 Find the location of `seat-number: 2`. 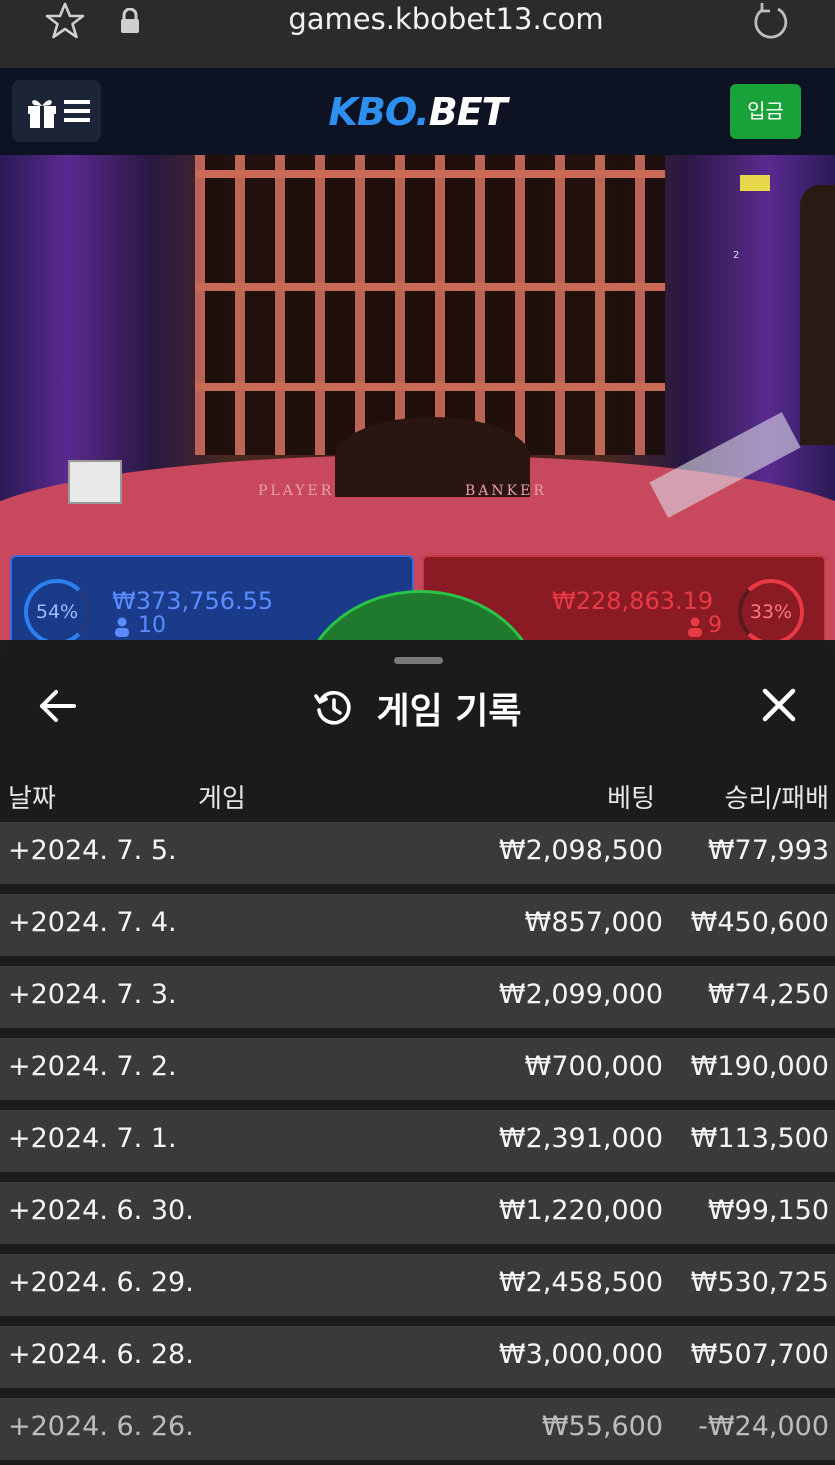

seat-number: 2 is located at coordinates (736, 255).